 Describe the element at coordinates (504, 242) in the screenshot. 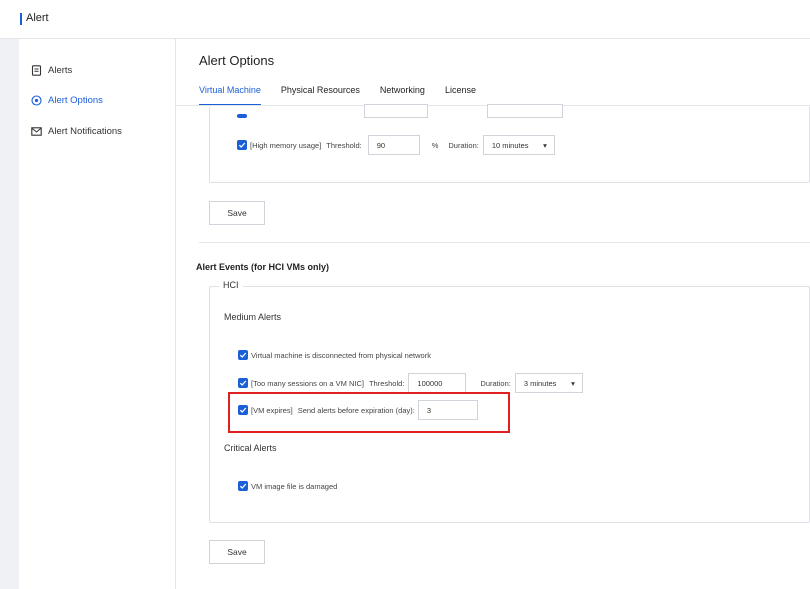

I see `section-divider` at that location.